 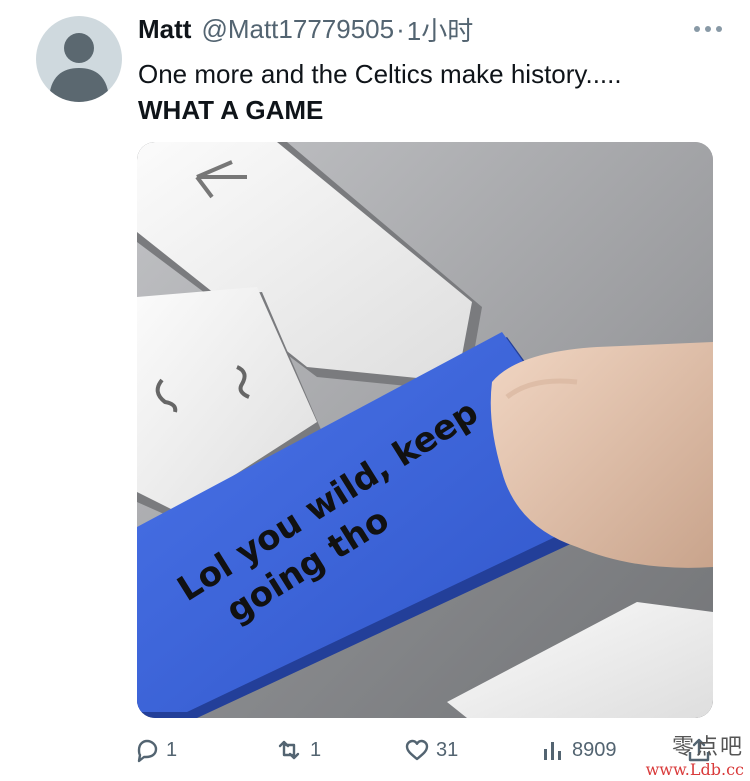 I want to click on retweet-icon, so click(x=289, y=750).